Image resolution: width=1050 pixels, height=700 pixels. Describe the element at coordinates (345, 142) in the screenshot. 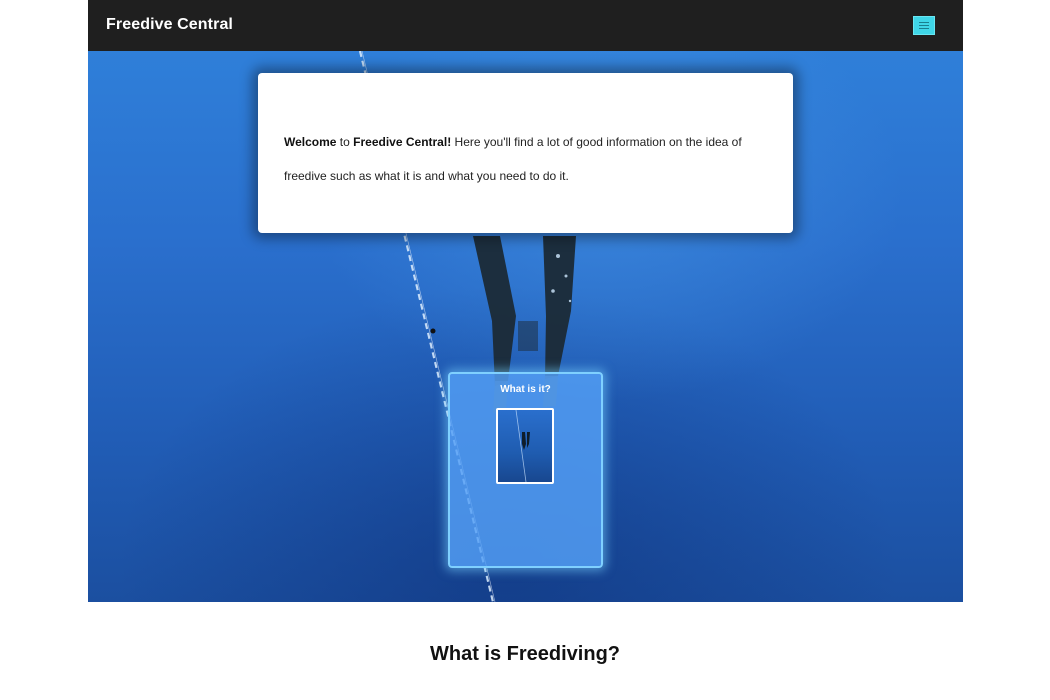

I see `welcome-to: to` at that location.